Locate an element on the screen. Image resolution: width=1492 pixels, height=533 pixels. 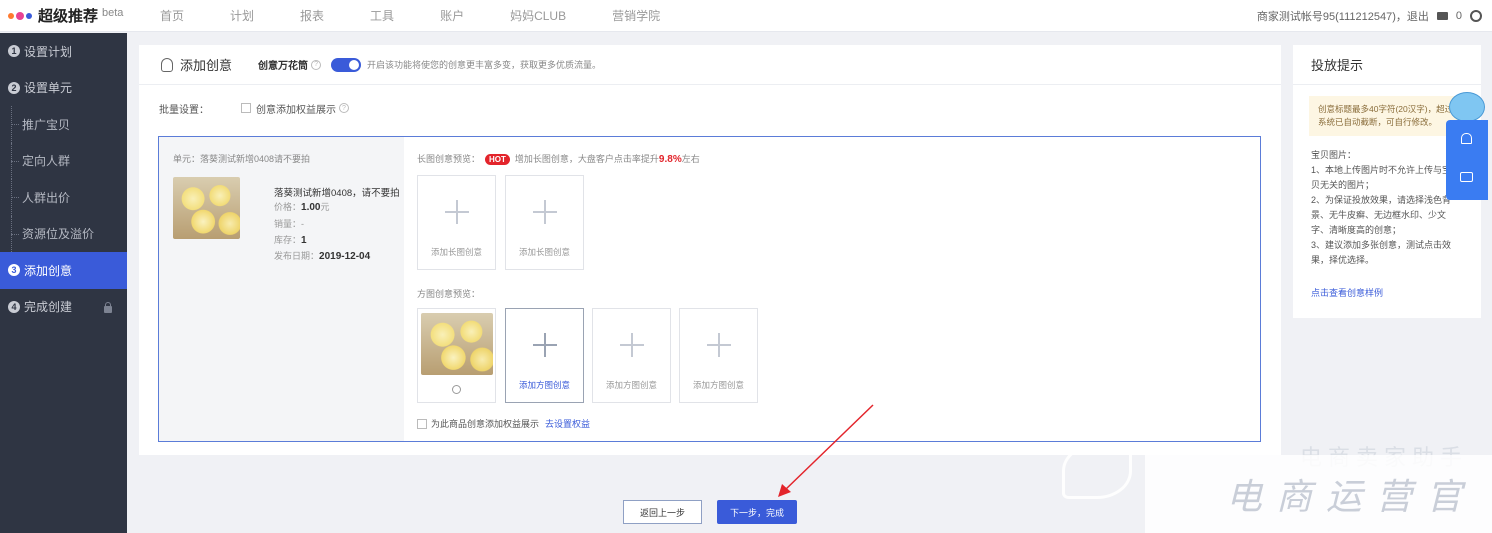
watermark-line2: 电商运营官 is located at coordinates (1318, 494).